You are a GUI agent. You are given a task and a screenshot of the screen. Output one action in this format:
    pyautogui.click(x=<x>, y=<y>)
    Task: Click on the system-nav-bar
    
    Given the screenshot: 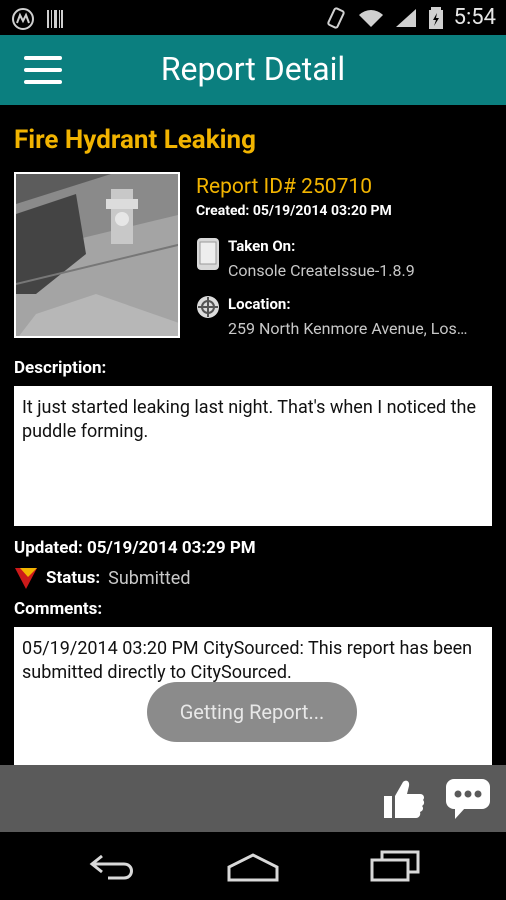 What is the action you would take?
    pyautogui.click(x=253, y=866)
    